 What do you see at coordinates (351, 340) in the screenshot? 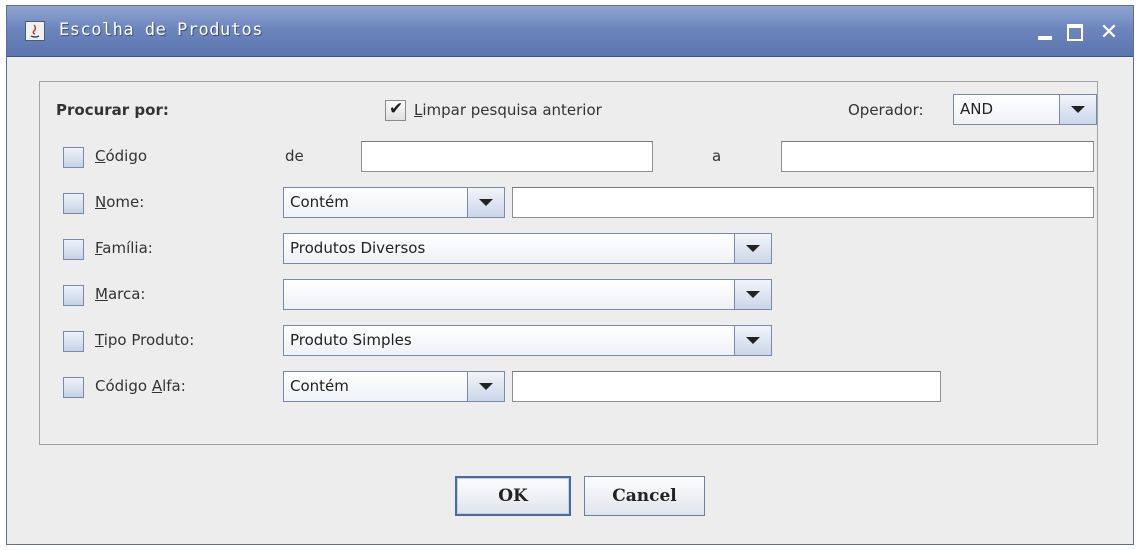
I see `tipo-produto-value: Produto Simples` at bounding box center [351, 340].